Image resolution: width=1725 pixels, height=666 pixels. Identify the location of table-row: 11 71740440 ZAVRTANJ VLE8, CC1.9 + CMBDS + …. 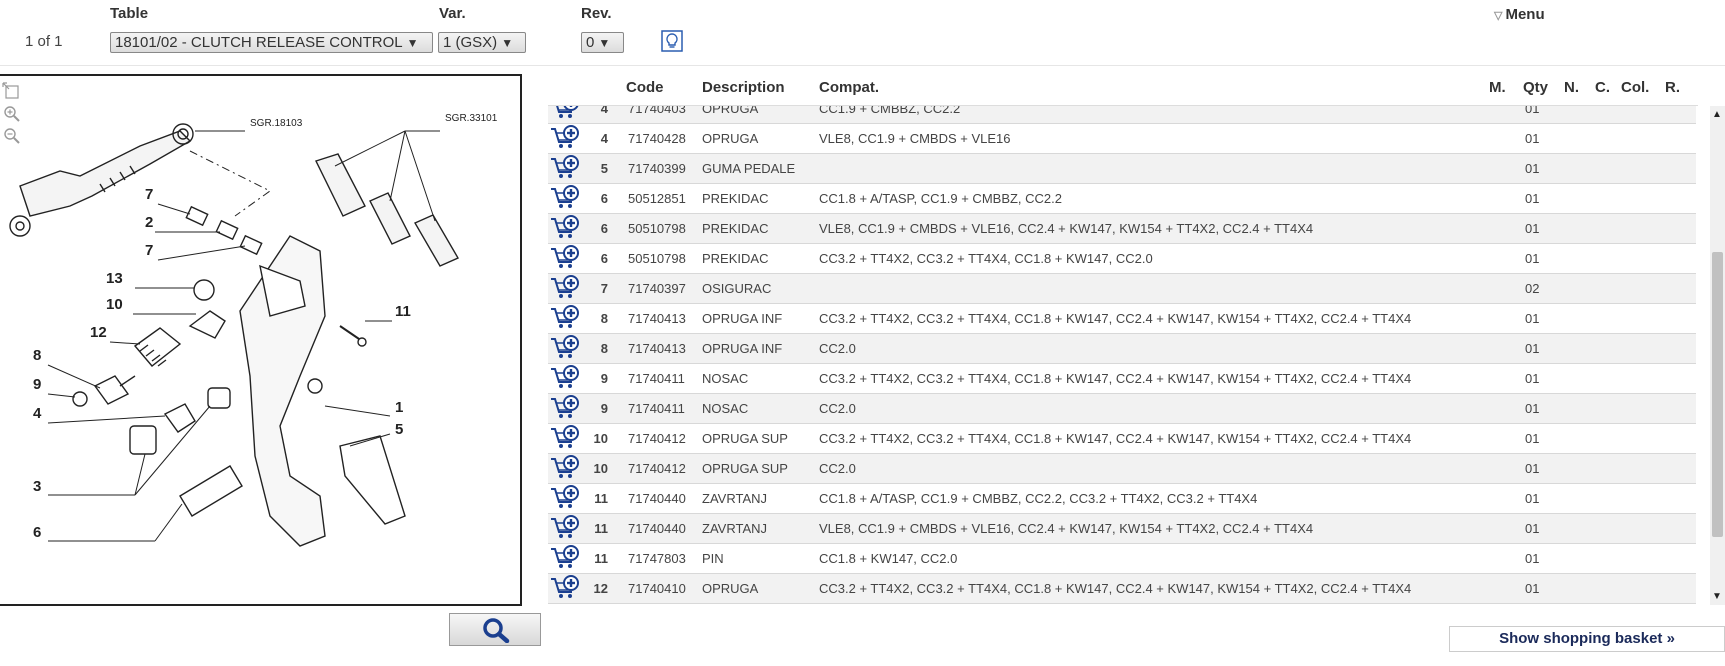
(1122, 529).